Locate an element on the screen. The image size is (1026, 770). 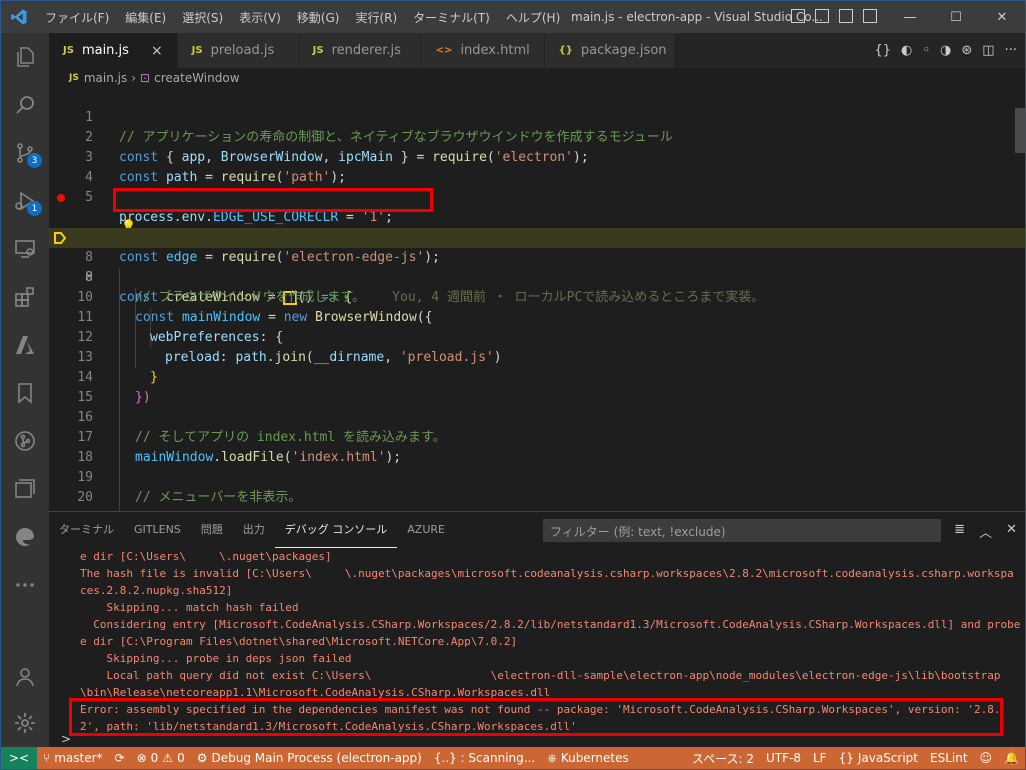
extensions-icon is located at coordinates (25, 297).